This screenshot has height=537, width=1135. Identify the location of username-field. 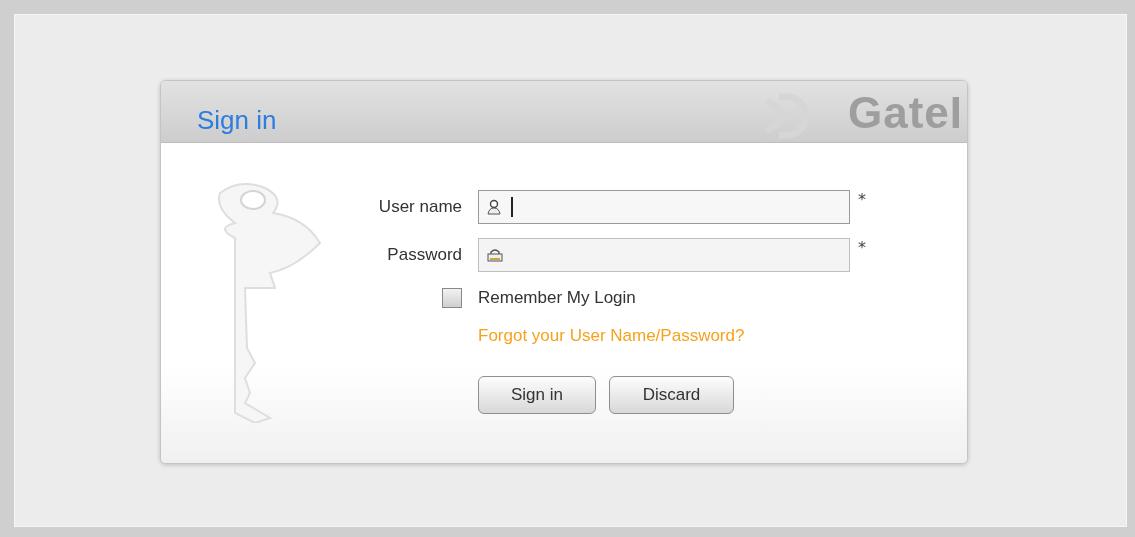
(664, 207).